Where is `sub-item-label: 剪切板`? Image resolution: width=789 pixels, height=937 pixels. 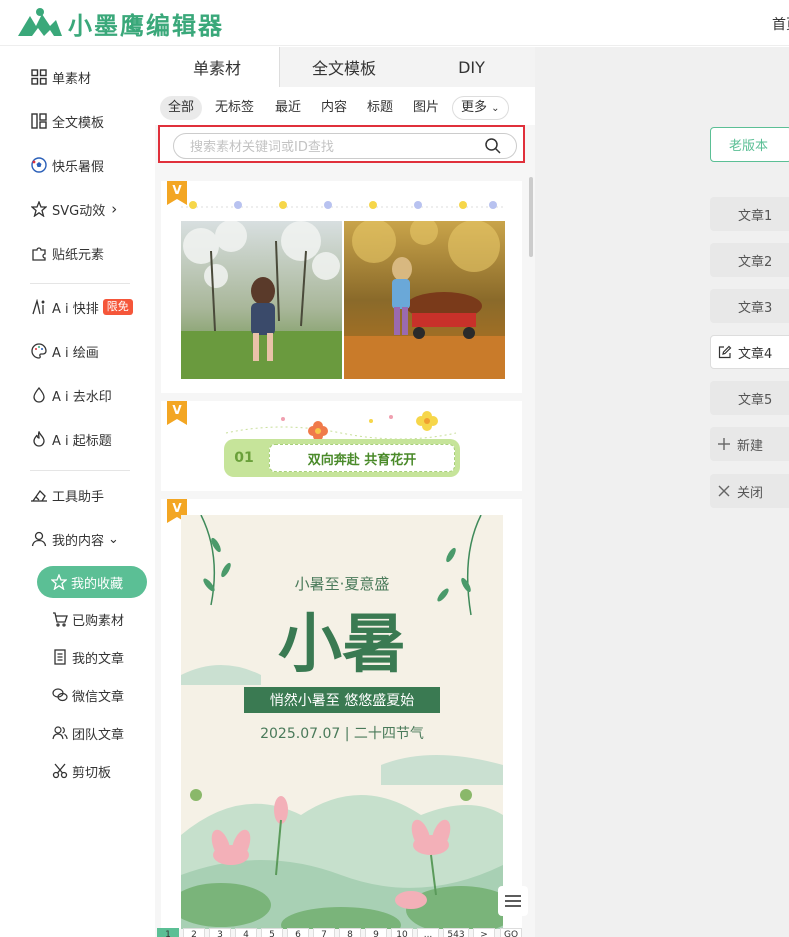
sub-item-label: 剪切板 is located at coordinates (92, 773).